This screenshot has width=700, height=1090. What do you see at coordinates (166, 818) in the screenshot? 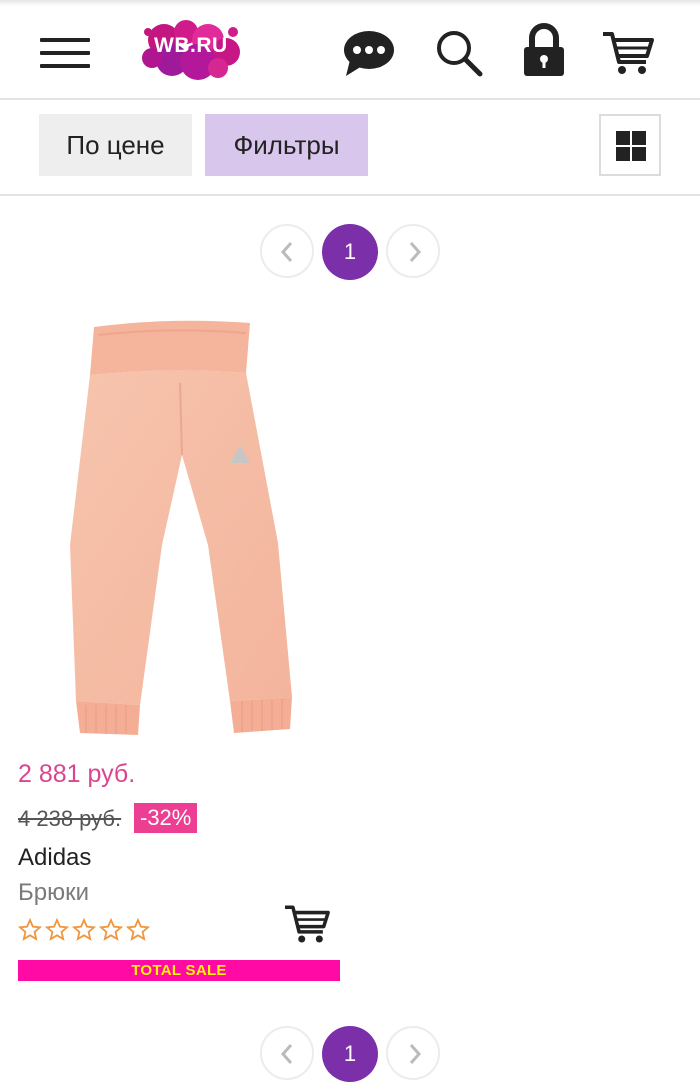
I see `discount-badge: -32%` at bounding box center [166, 818].